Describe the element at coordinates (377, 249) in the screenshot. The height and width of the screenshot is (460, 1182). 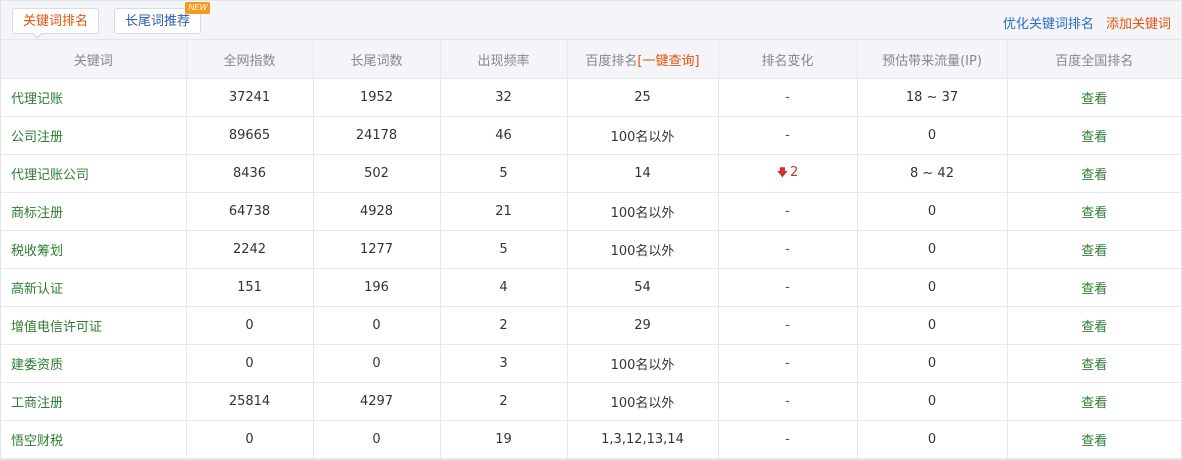
I see `longtail-cell: 1277` at that location.